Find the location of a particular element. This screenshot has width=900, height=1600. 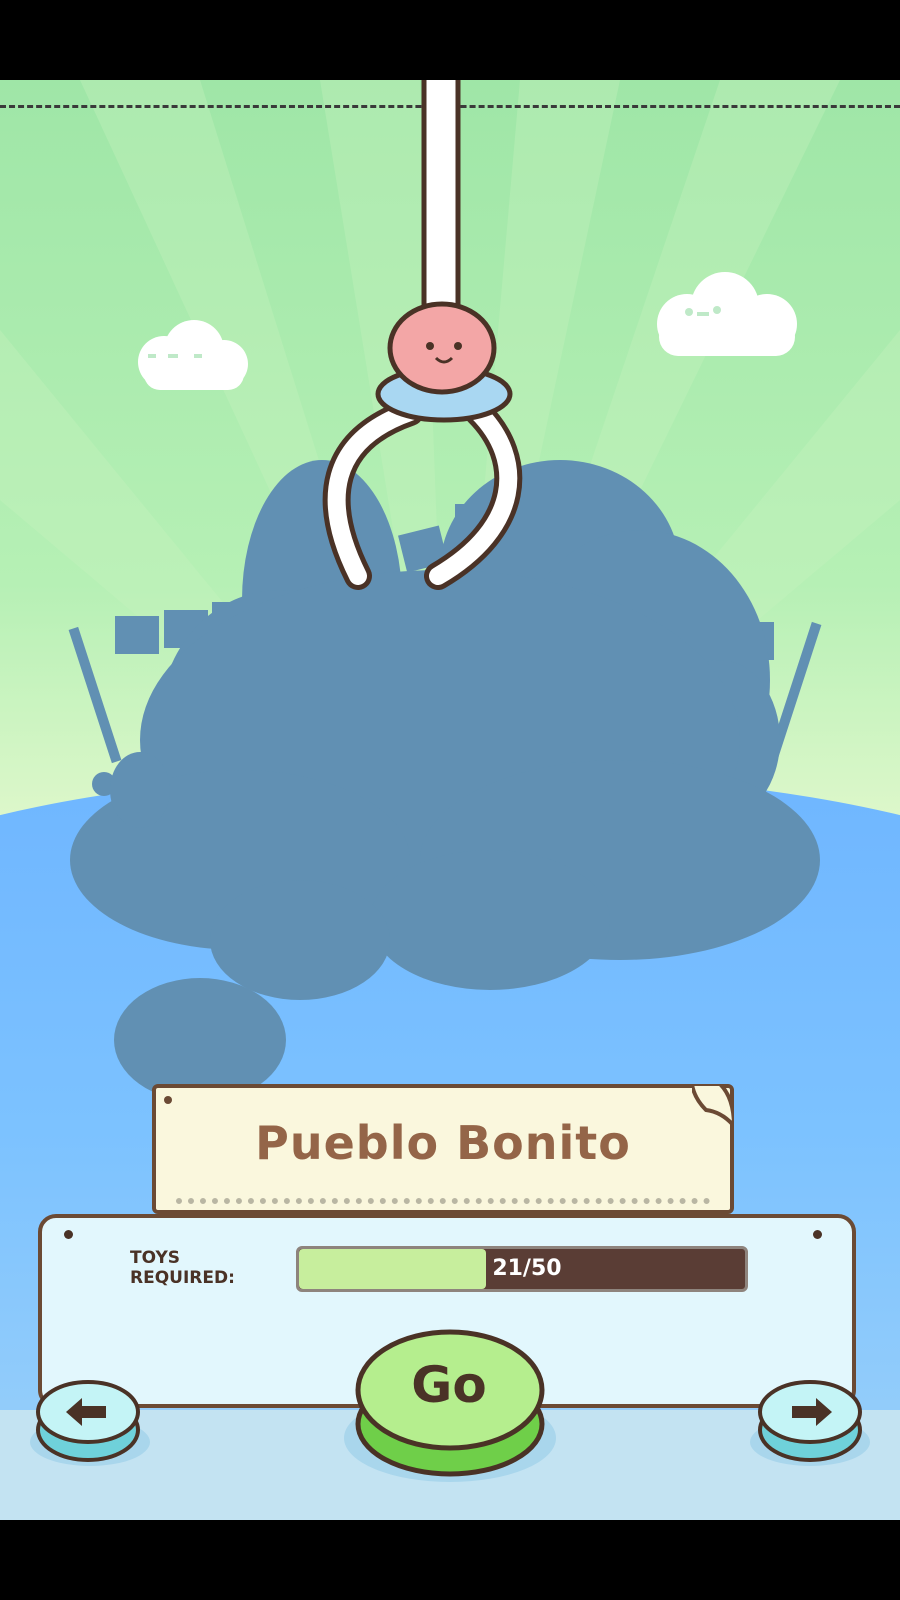

toys-label-line2: REQUIRED: is located at coordinates (182, 1278).